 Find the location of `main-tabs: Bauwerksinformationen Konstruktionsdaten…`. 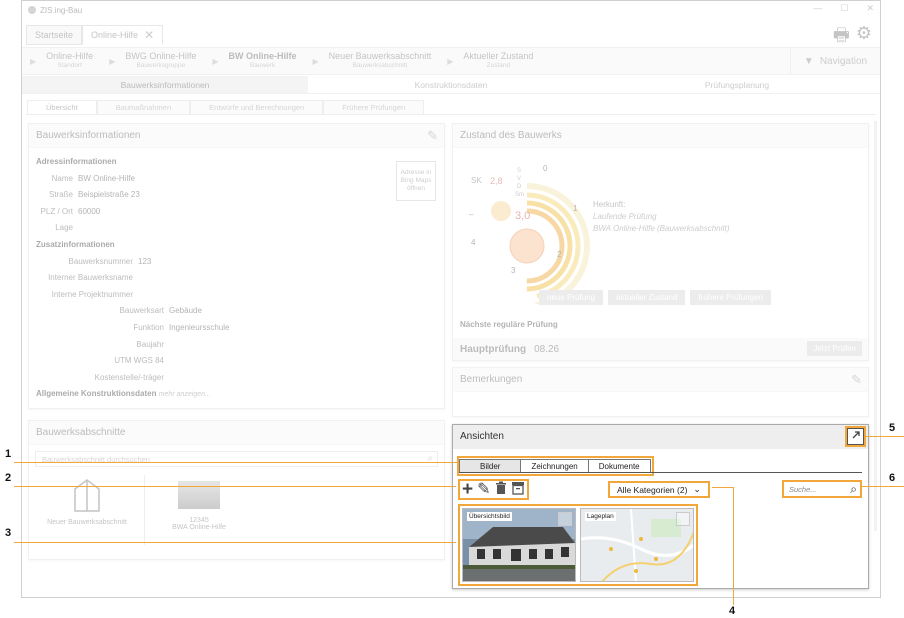

main-tabs: Bauwerksinformationen Konstruktionsdaten… is located at coordinates (451, 85).